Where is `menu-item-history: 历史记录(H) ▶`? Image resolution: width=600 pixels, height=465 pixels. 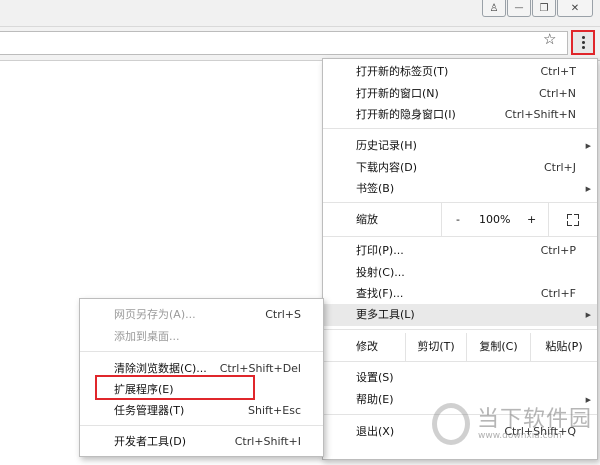
menu-item-history: 历史记录(H) ▶ is located at coordinates (460, 146).